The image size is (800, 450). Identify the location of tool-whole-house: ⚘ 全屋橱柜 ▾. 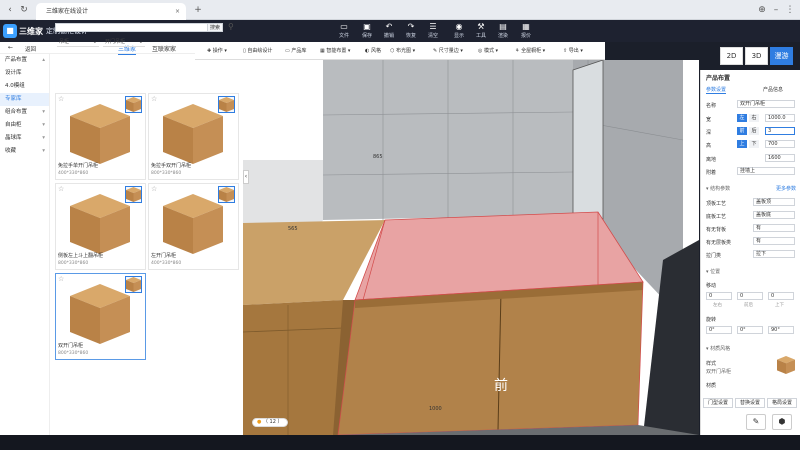
(530, 50).